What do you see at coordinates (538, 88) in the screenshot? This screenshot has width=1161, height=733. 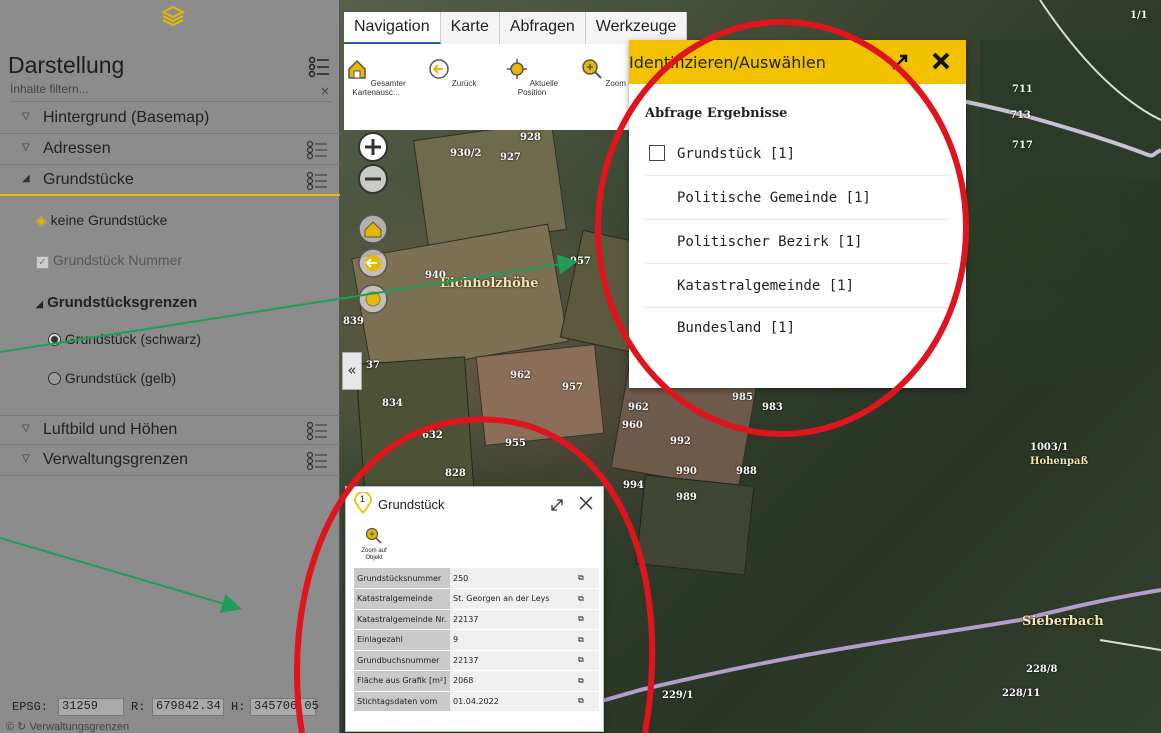 I see `tool-label: Aktuelle Position` at bounding box center [538, 88].